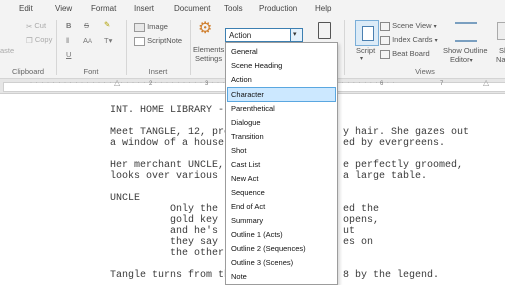 The image size is (505, 285). What do you see at coordinates (151, 27) in the screenshot?
I see `insert-image-button: Image` at bounding box center [151, 27].